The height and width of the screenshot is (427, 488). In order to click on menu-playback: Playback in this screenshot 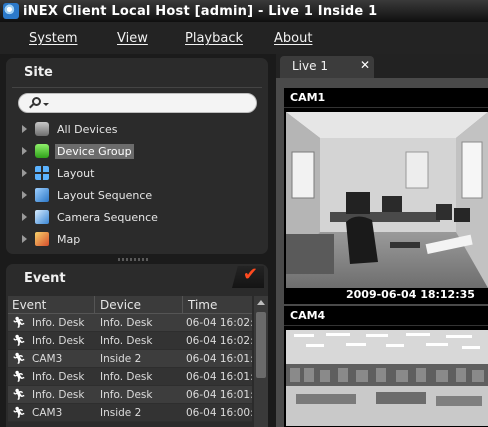, I will do `click(214, 38)`.